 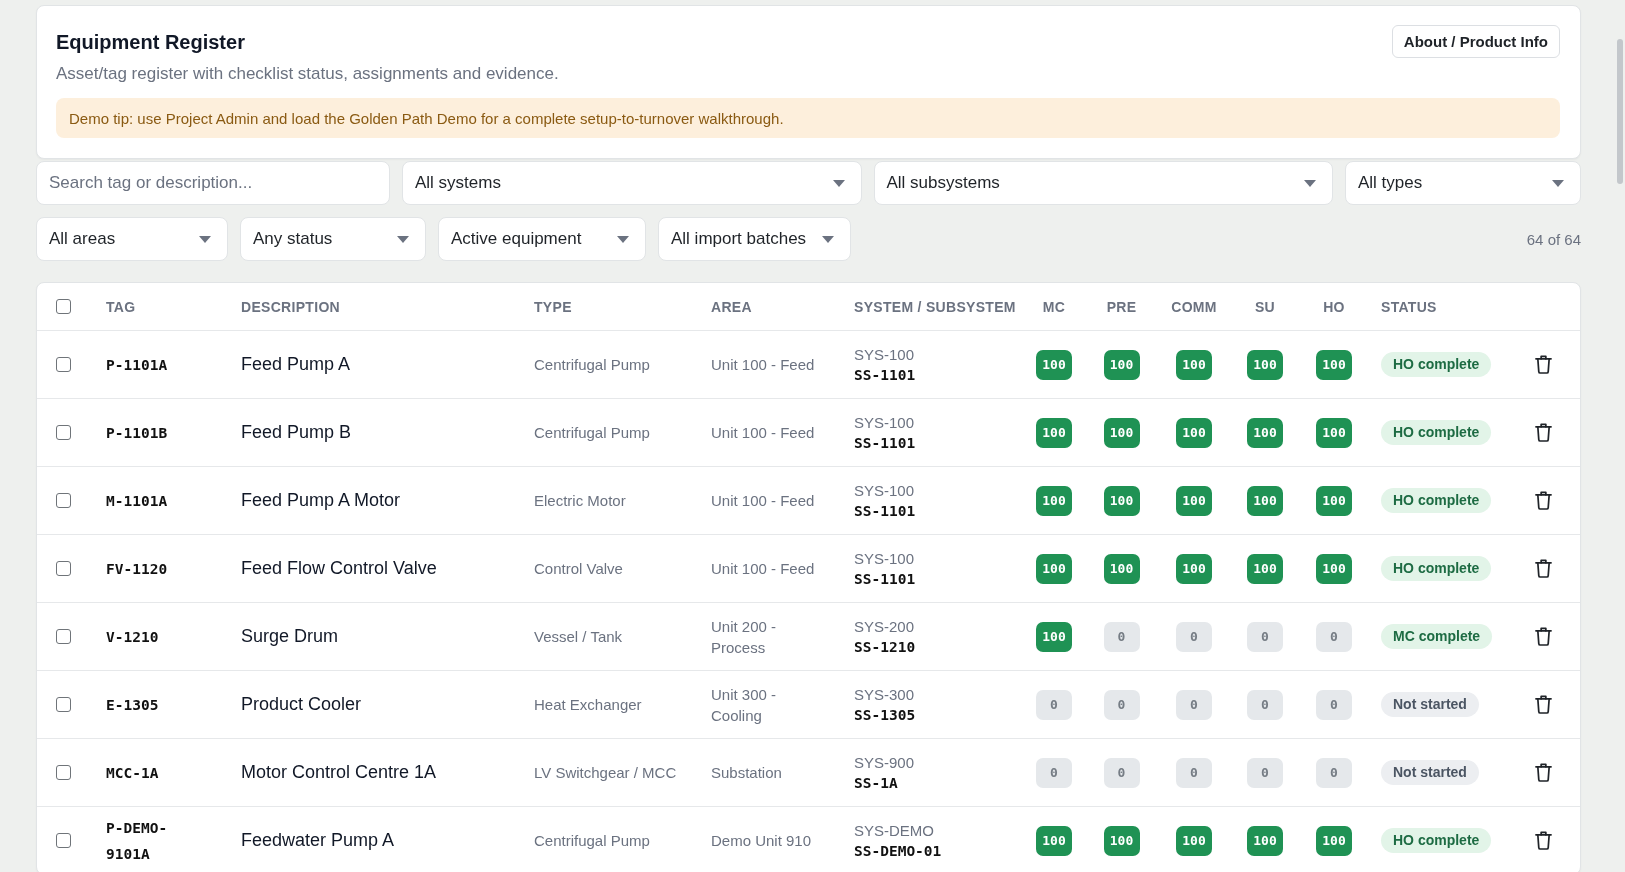 What do you see at coordinates (1475, 41) in the screenshot?
I see `about-button: About / Product Info` at bounding box center [1475, 41].